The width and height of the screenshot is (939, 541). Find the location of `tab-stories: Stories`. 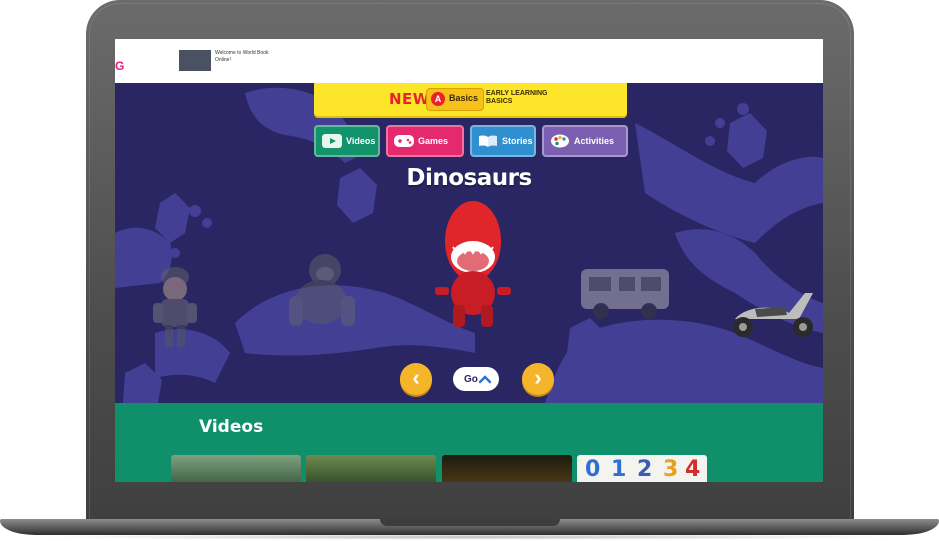

tab-stories: Stories is located at coordinates (503, 141).